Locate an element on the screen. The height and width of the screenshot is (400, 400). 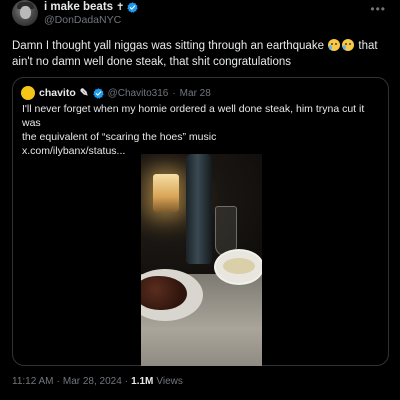
author-handle: @DonDadaNYC is located at coordinates (82, 20).